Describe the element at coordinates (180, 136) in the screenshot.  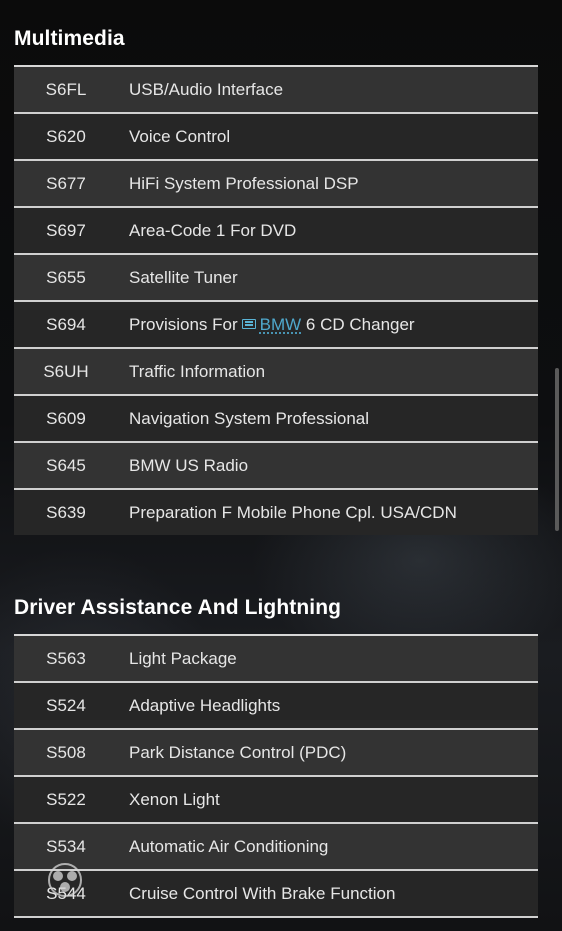
I see `option-description: Voice Control` at that location.